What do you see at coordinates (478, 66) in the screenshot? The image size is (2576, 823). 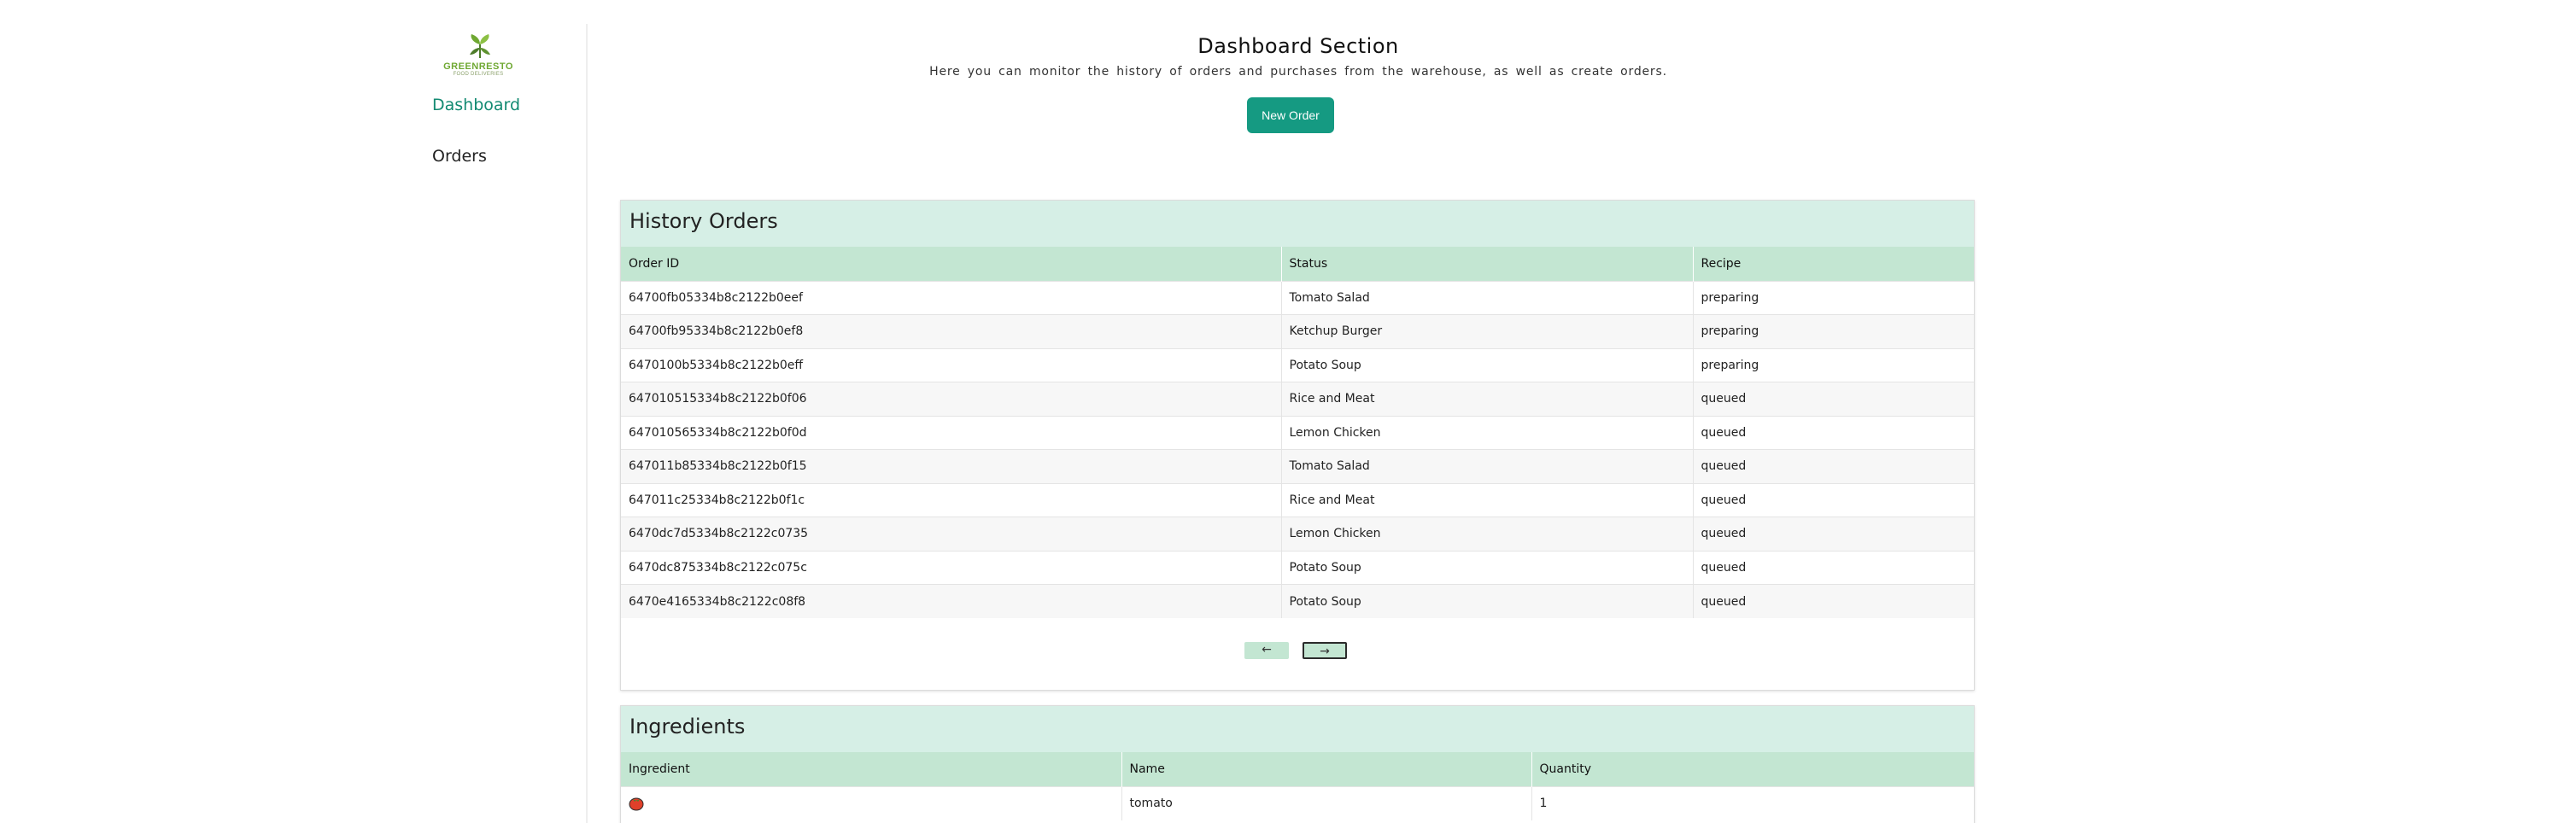 I see `logo-brand-text: GREENRESTO` at bounding box center [478, 66].